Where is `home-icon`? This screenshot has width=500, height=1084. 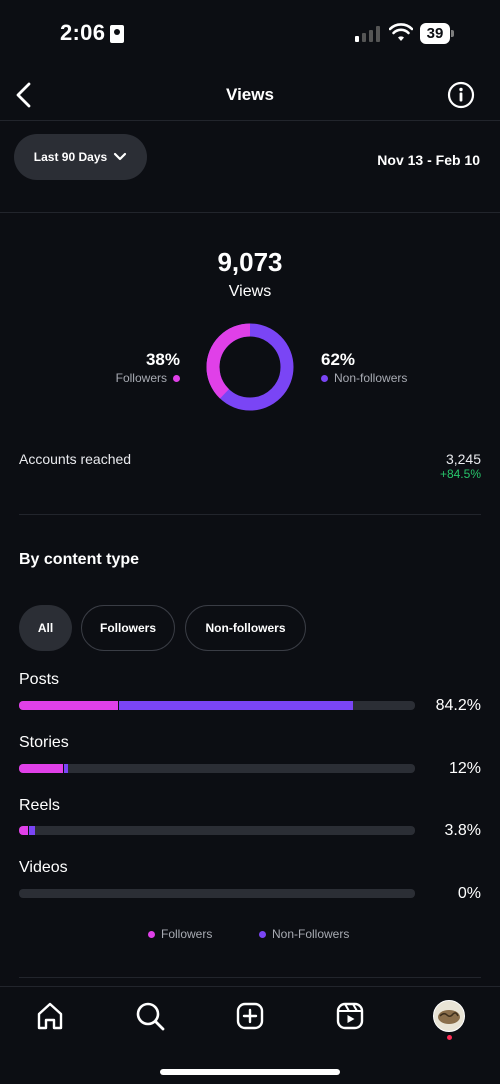 home-icon is located at coordinates (50, 1016).